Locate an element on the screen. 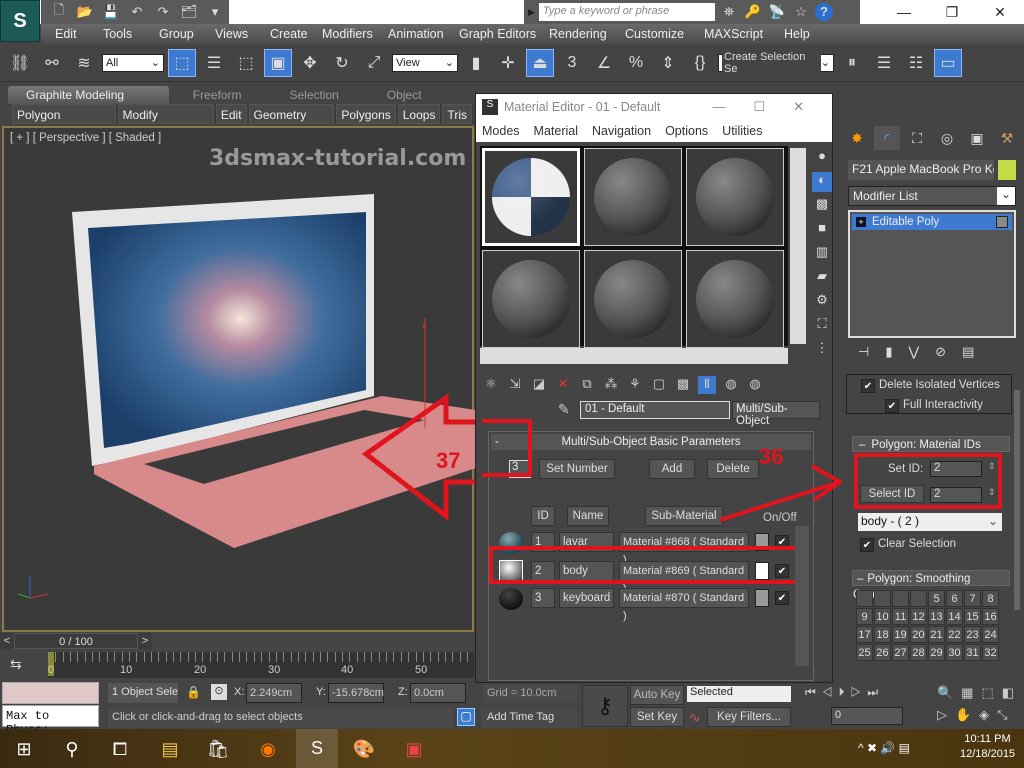 This screenshot has width=1024, height=768. smoothing-group-button: 32 is located at coordinates (990, 652).